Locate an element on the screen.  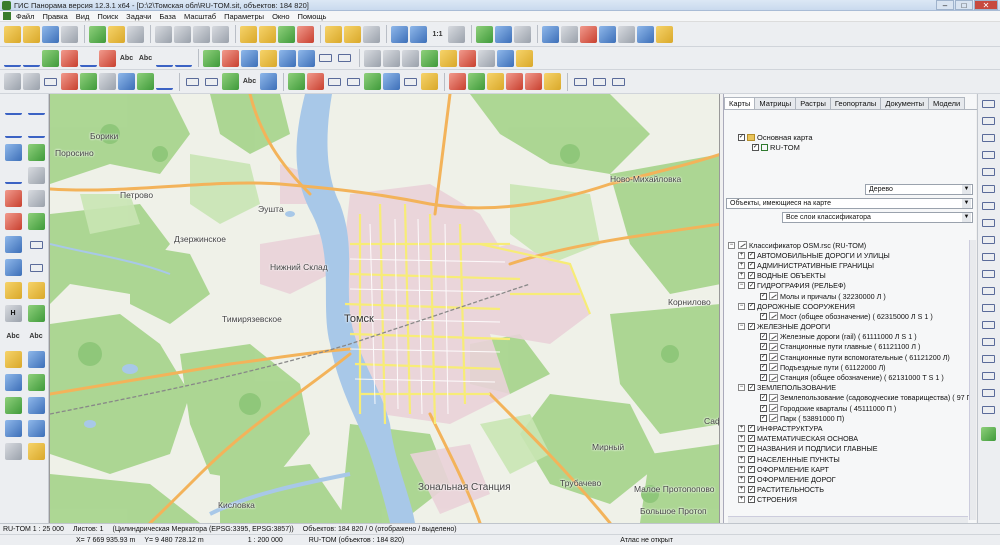
new-doc-icon is located at coordinates (775, 121).